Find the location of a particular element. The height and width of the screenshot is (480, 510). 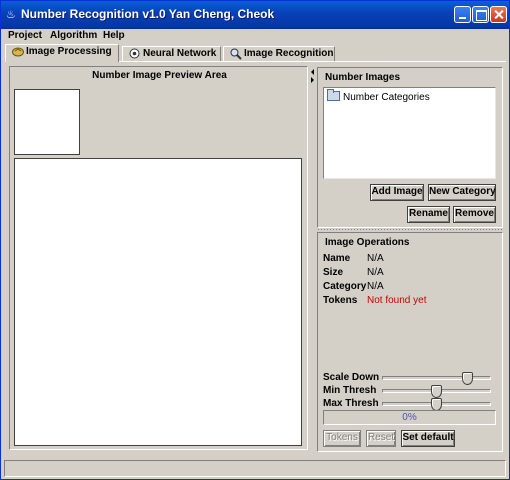

menu-algorithm: Algorithm is located at coordinates (73, 35).